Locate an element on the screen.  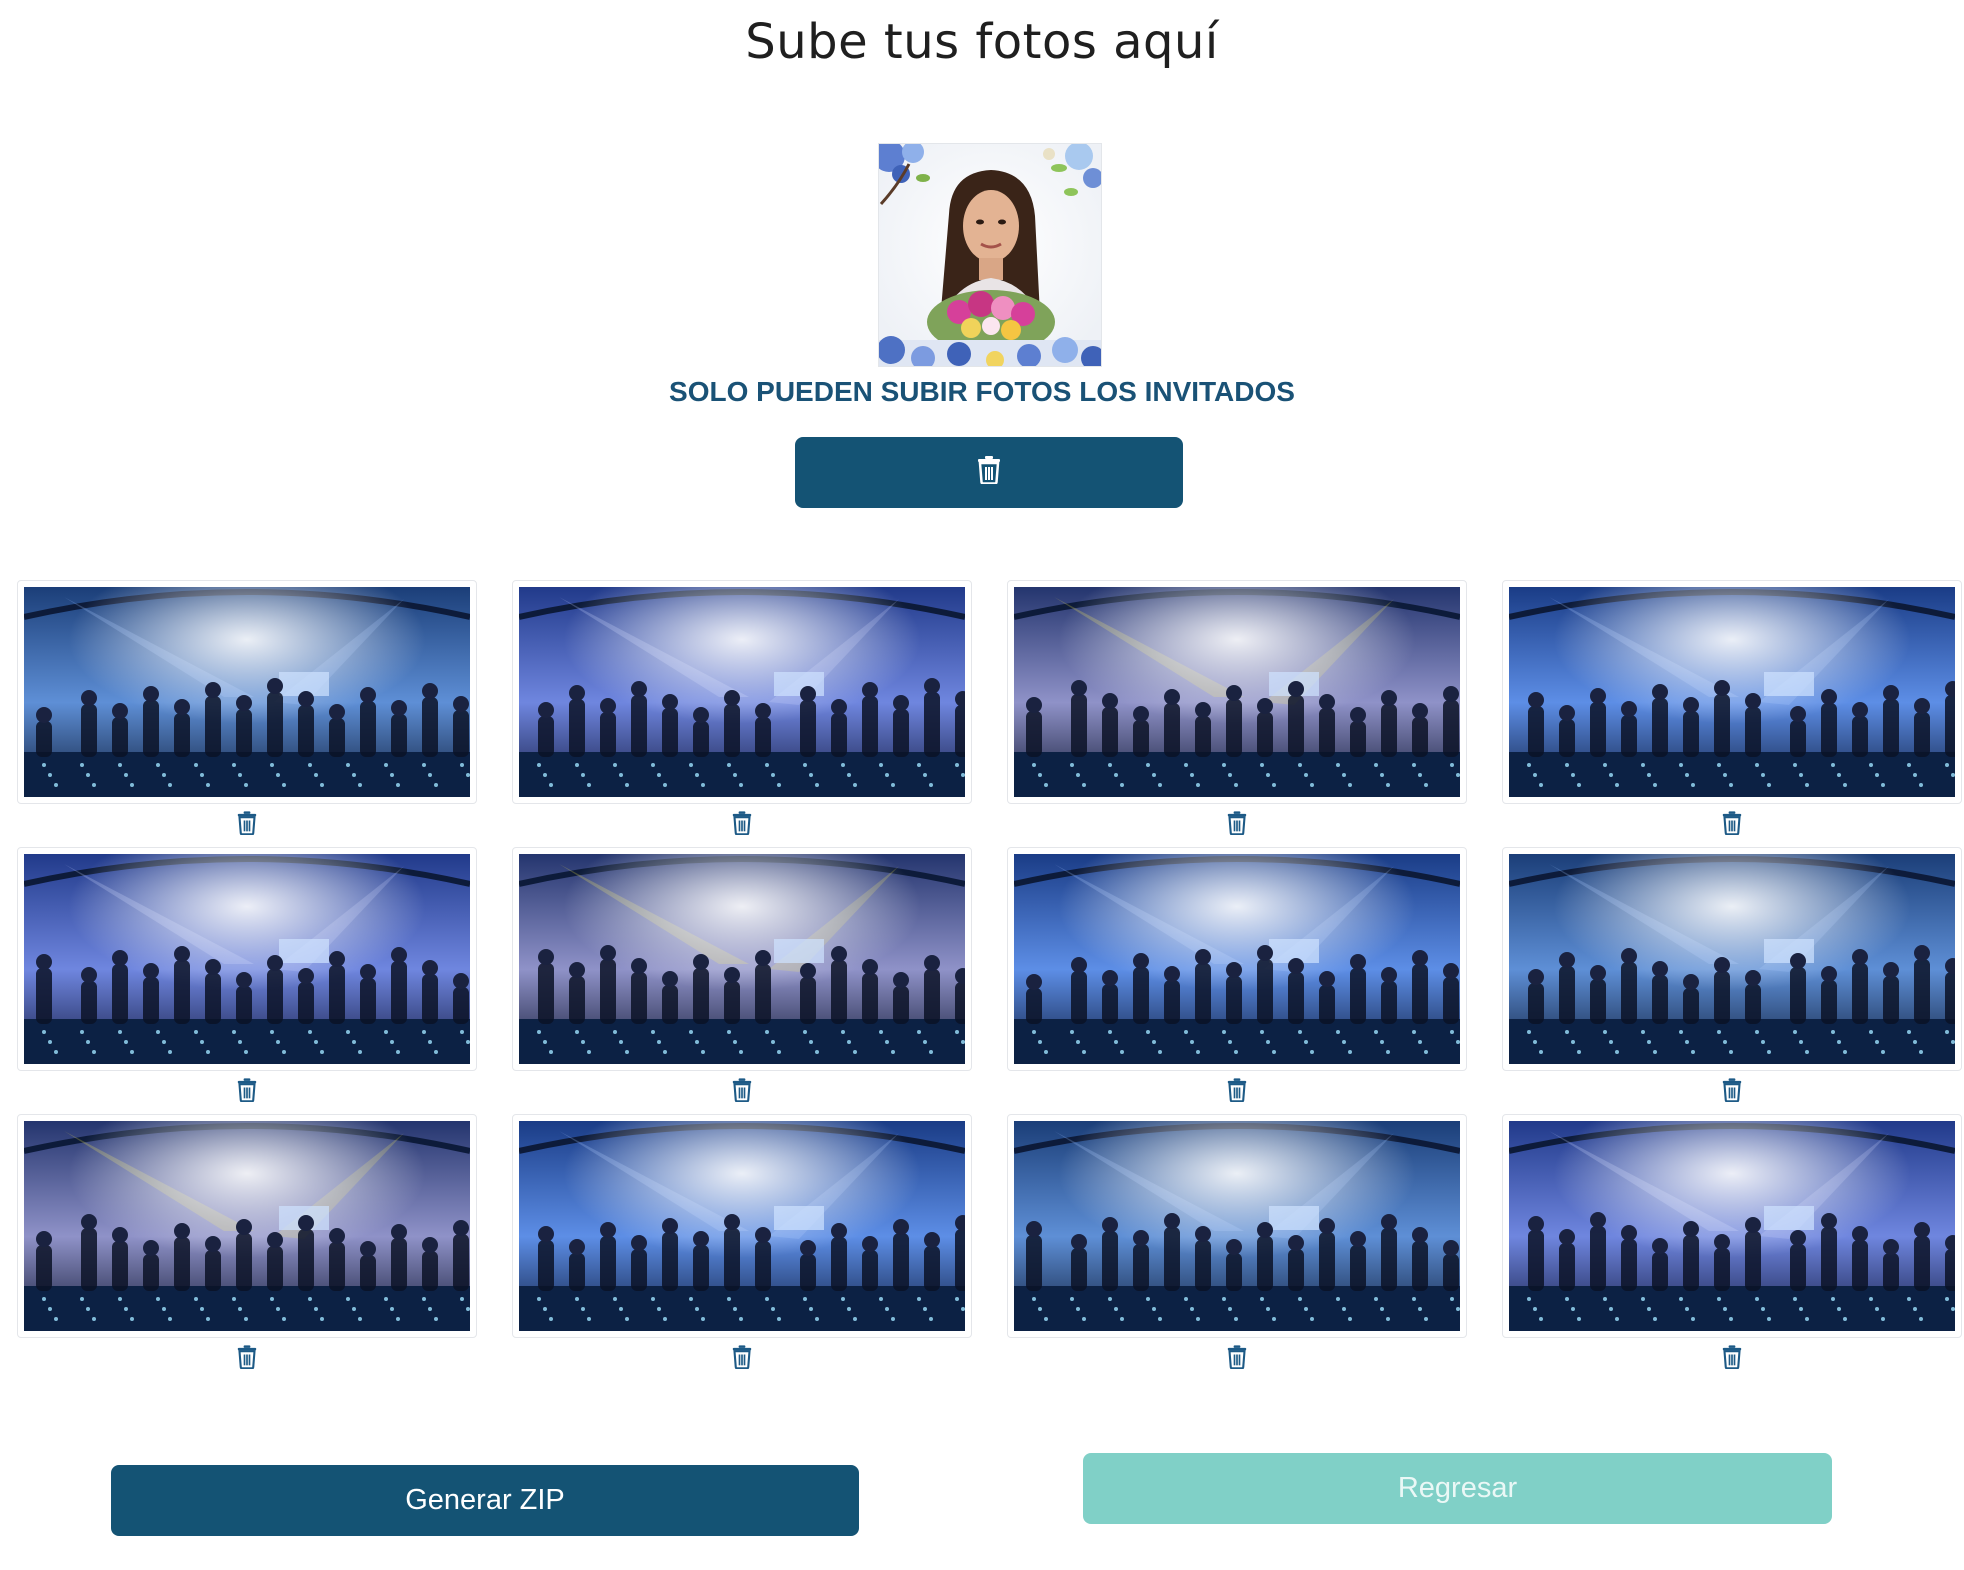
delete-all-button is located at coordinates (989, 472).